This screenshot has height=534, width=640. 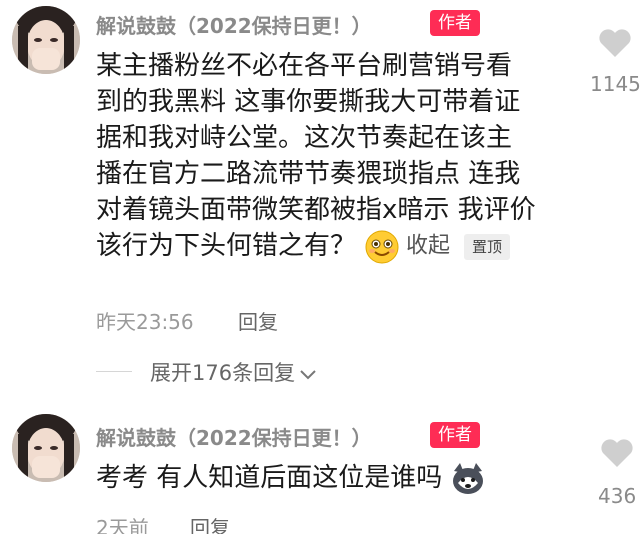 What do you see at coordinates (308, 375) in the screenshot?
I see `chevron-down-icon` at bounding box center [308, 375].